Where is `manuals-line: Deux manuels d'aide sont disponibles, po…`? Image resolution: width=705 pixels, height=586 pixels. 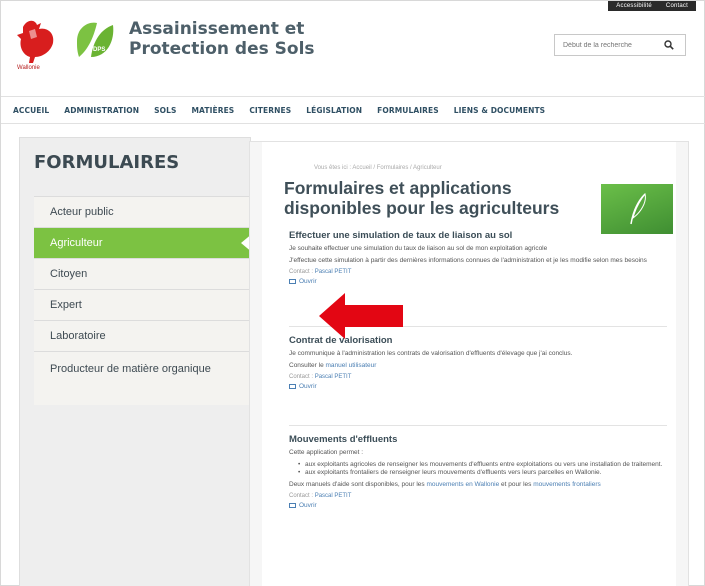 manuals-line: Deux manuels d'aide sont disponibles, po… is located at coordinates (478, 485).